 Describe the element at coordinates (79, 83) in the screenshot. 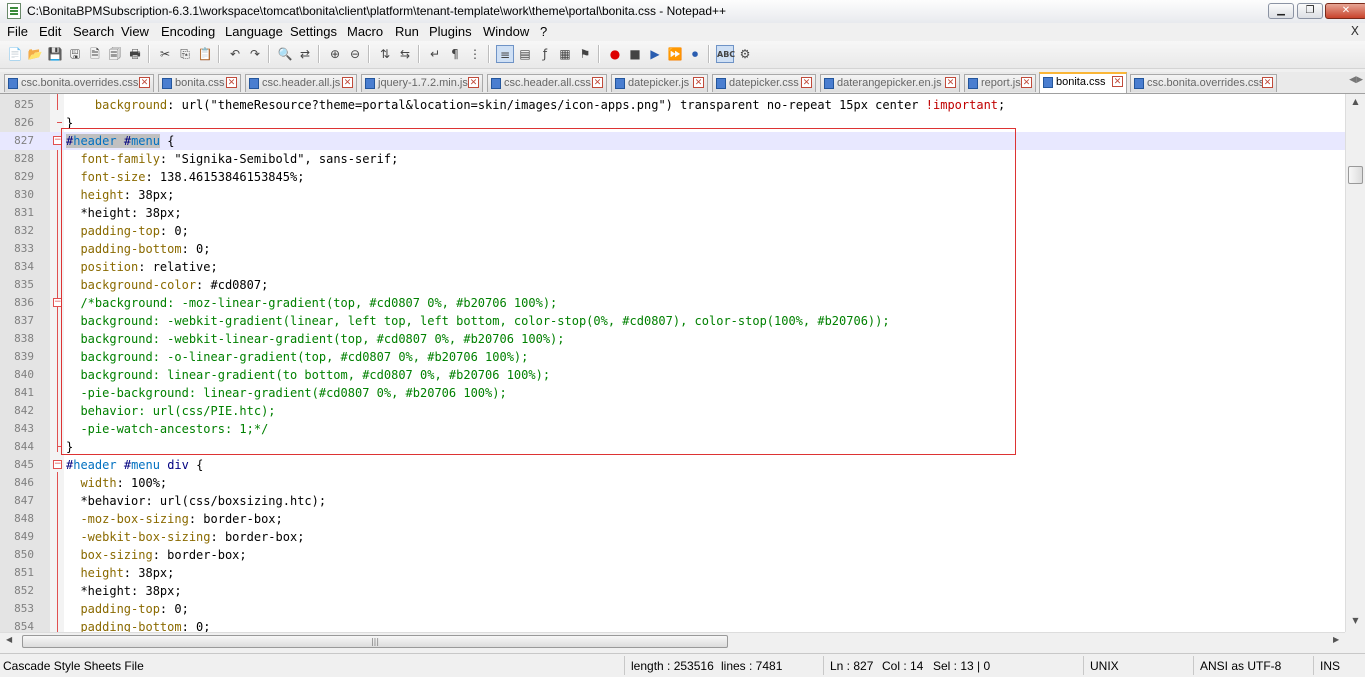

I see `tab-csc-bonita-overrides-css: csc.bonita.overrides.css ✕` at that location.